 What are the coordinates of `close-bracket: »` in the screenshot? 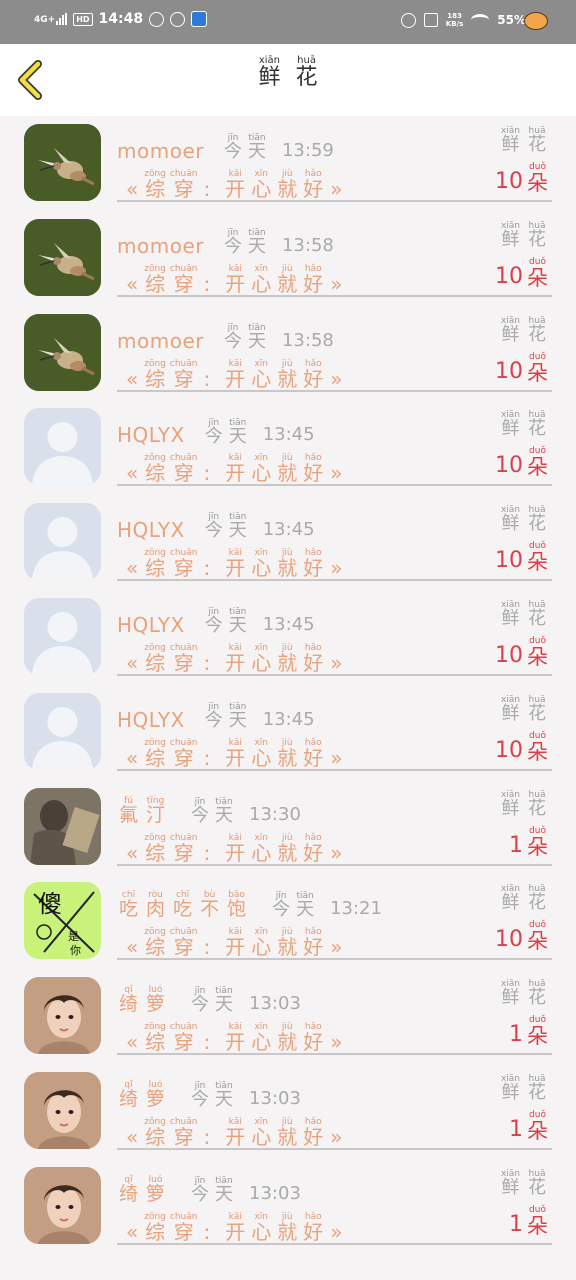 It's located at (336, 1042).